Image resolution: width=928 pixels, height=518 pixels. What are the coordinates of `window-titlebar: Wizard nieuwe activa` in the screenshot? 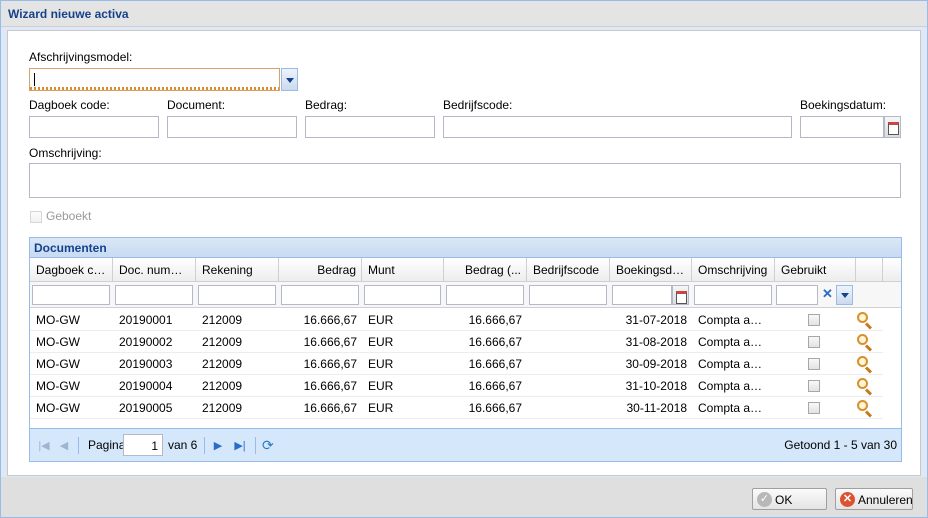 It's located at (464, 14).